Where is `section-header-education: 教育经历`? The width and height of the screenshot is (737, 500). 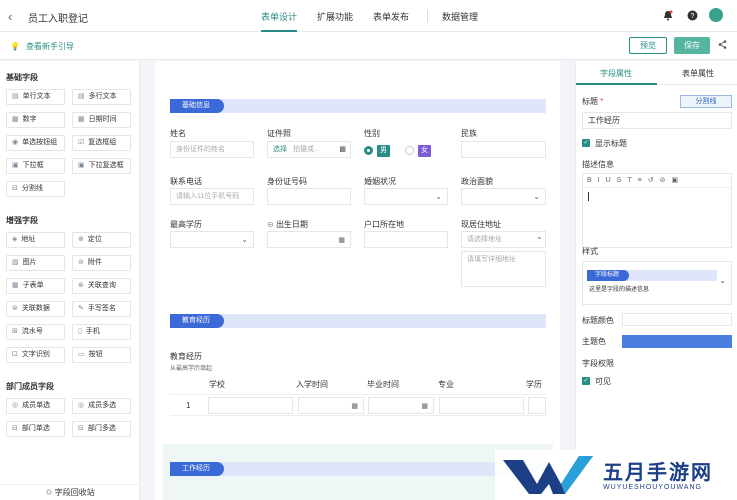
section-header-education: 教育经历 is located at coordinates (358, 321).